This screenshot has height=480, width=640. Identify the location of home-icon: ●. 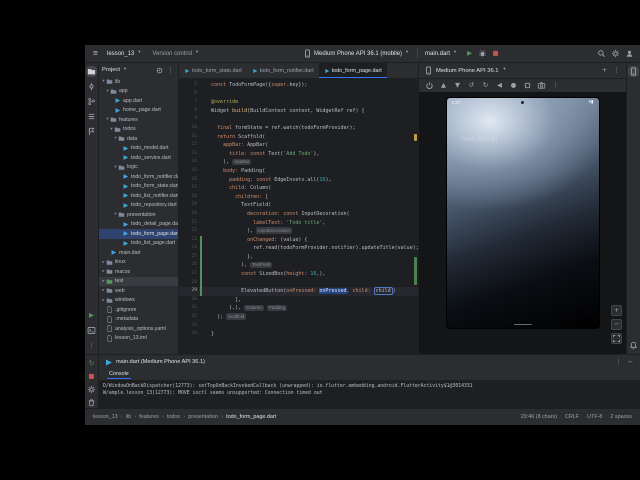
(513, 85).